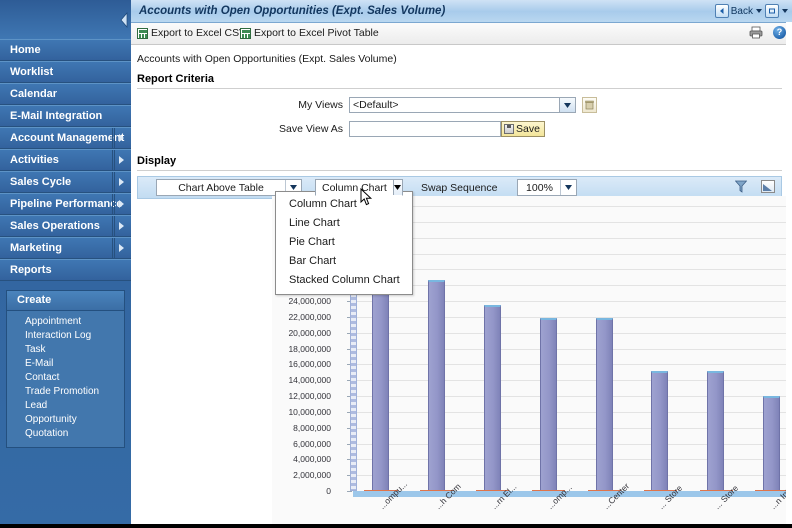  Describe the element at coordinates (65, 301) in the screenshot. I see `create-panel-header: Create` at that location.